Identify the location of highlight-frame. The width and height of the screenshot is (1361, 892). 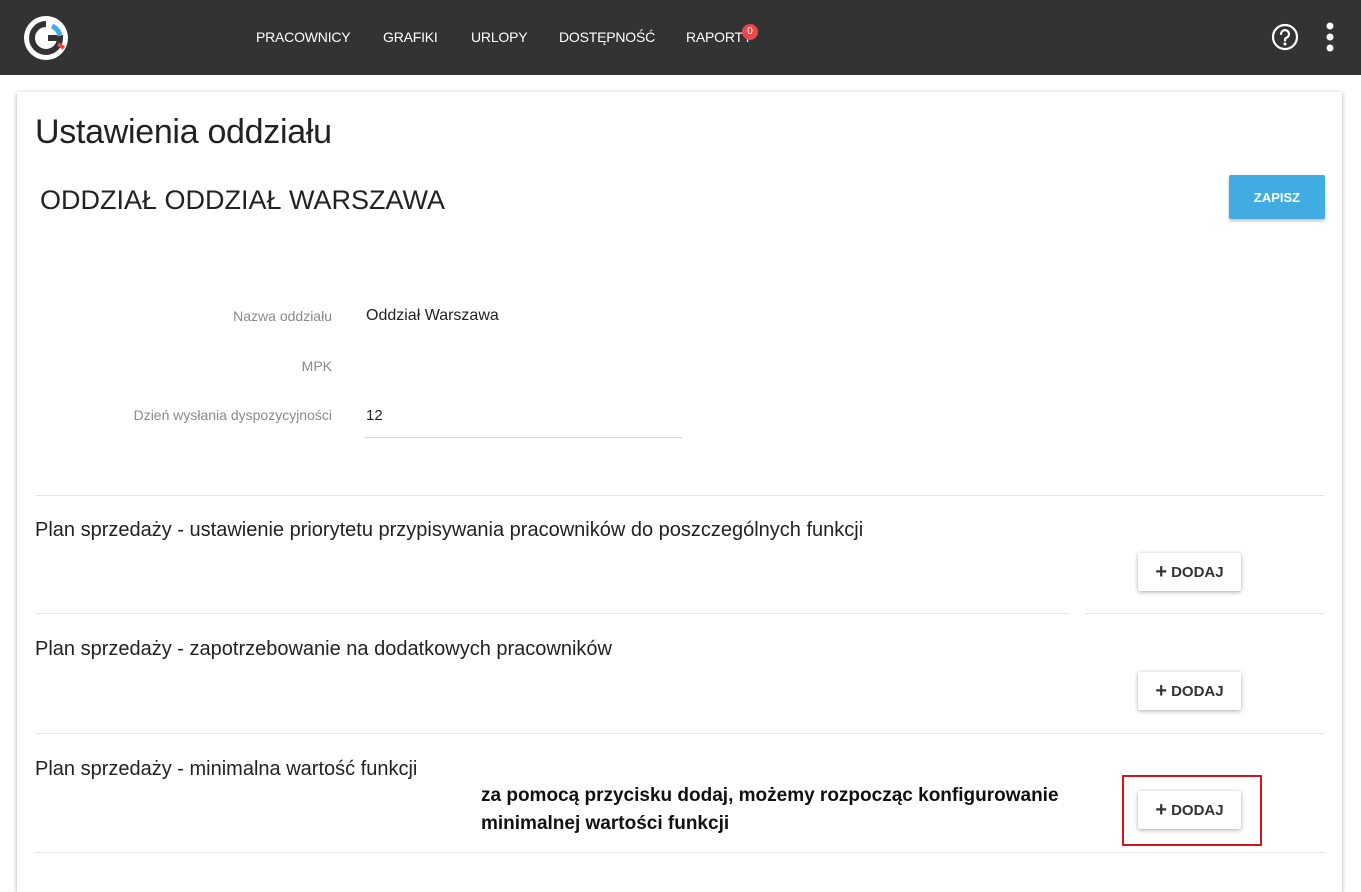
(1192, 810).